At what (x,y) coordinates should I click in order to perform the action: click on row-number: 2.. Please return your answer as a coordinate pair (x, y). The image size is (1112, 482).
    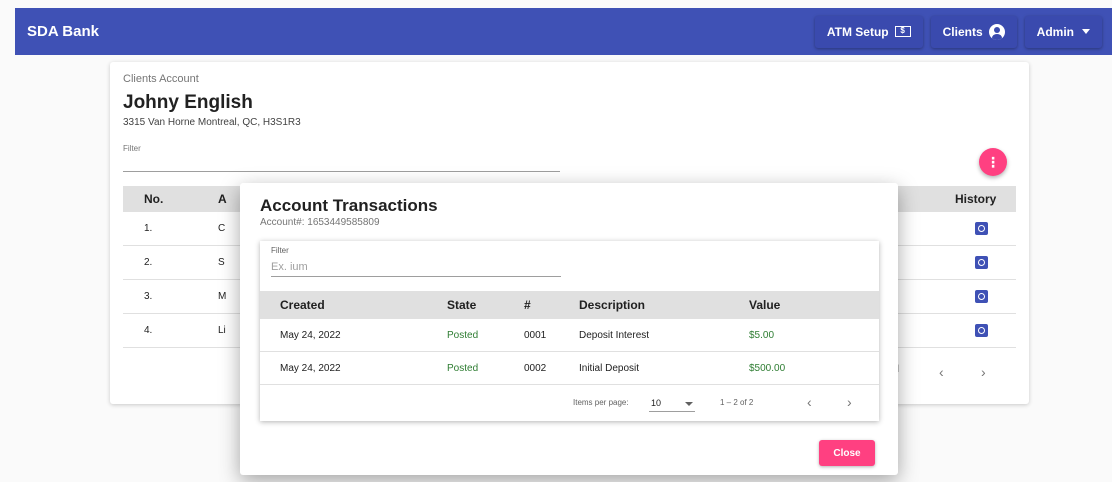
    Looking at the image, I should click on (148, 262).